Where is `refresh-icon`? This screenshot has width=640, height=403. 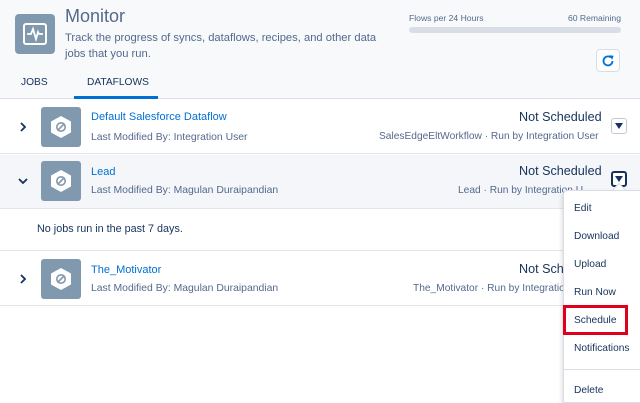
refresh-icon is located at coordinates (608, 60).